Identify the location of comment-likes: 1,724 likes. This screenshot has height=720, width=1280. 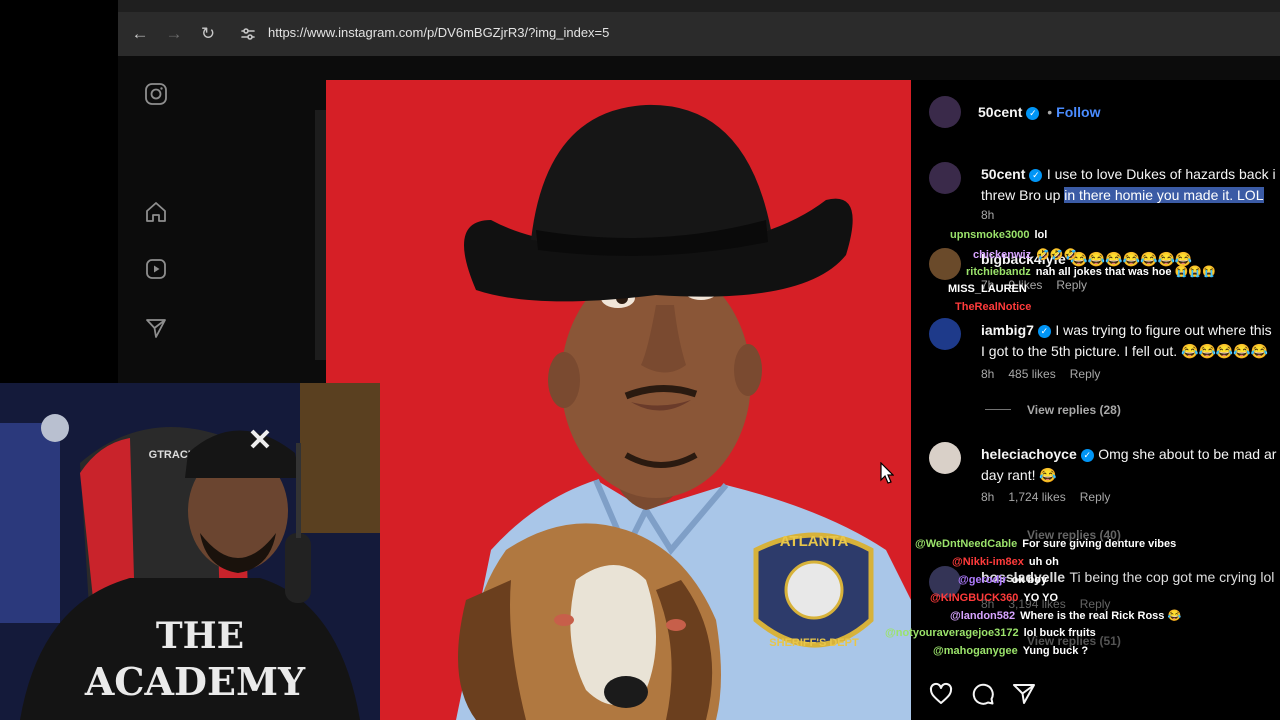
(1037, 497).